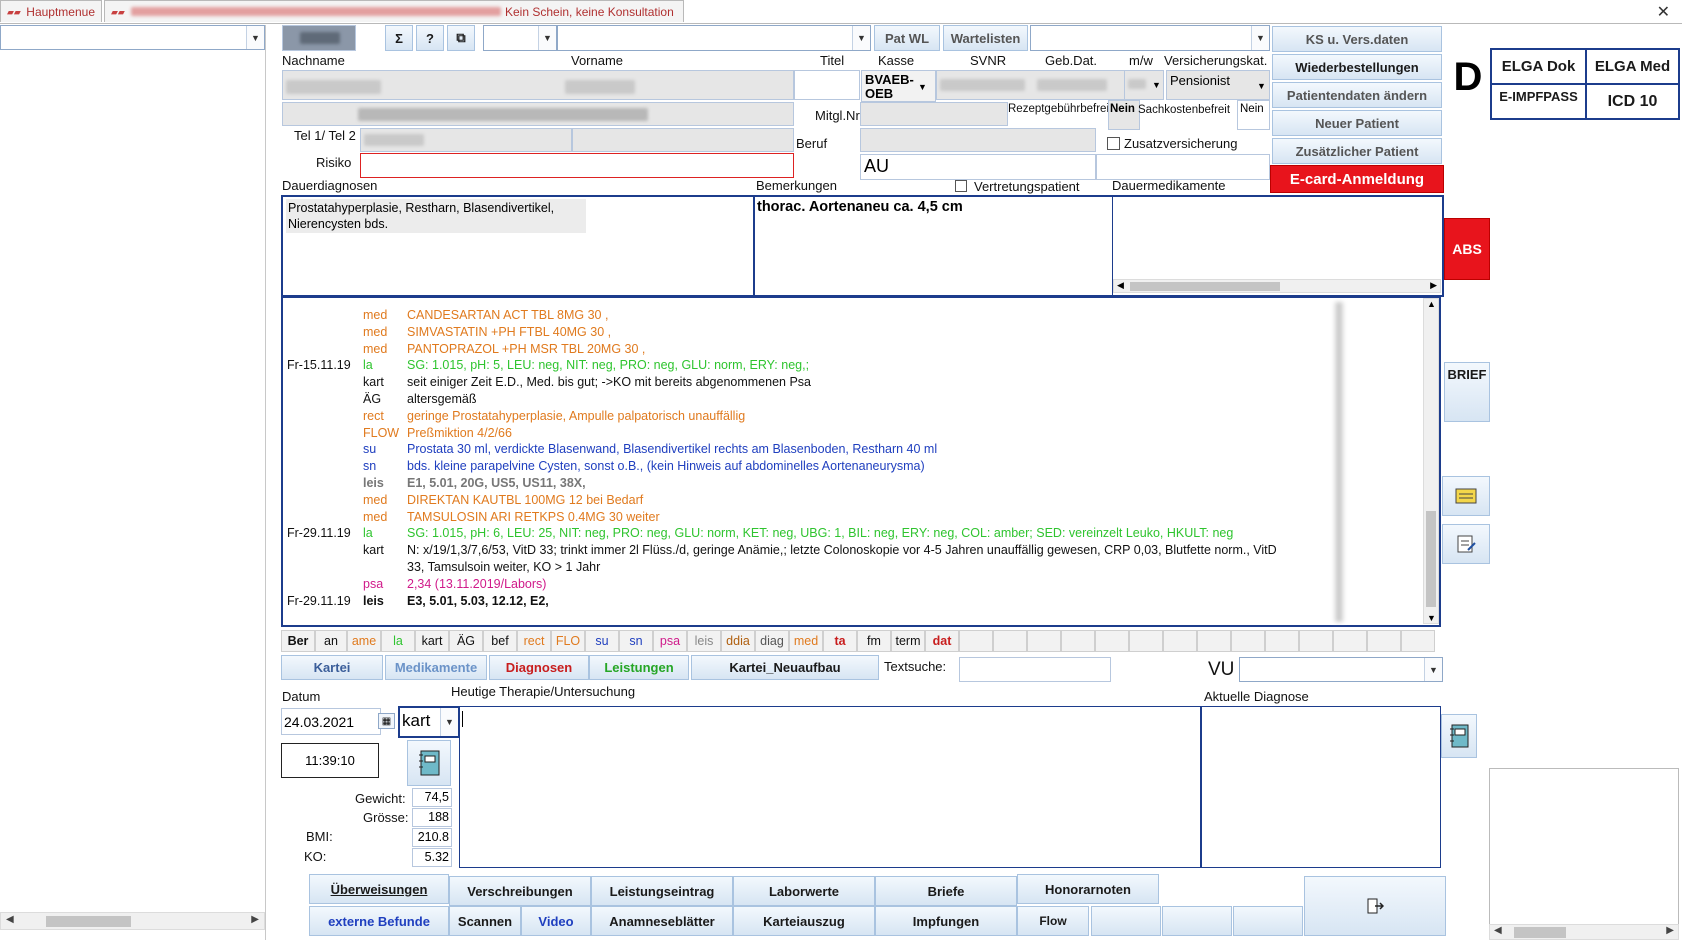 This screenshot has height=948, width=1682. Describe the element at coordinates (978, 167) in the screenshot. I see `beruf-value-field: AU` at that location.